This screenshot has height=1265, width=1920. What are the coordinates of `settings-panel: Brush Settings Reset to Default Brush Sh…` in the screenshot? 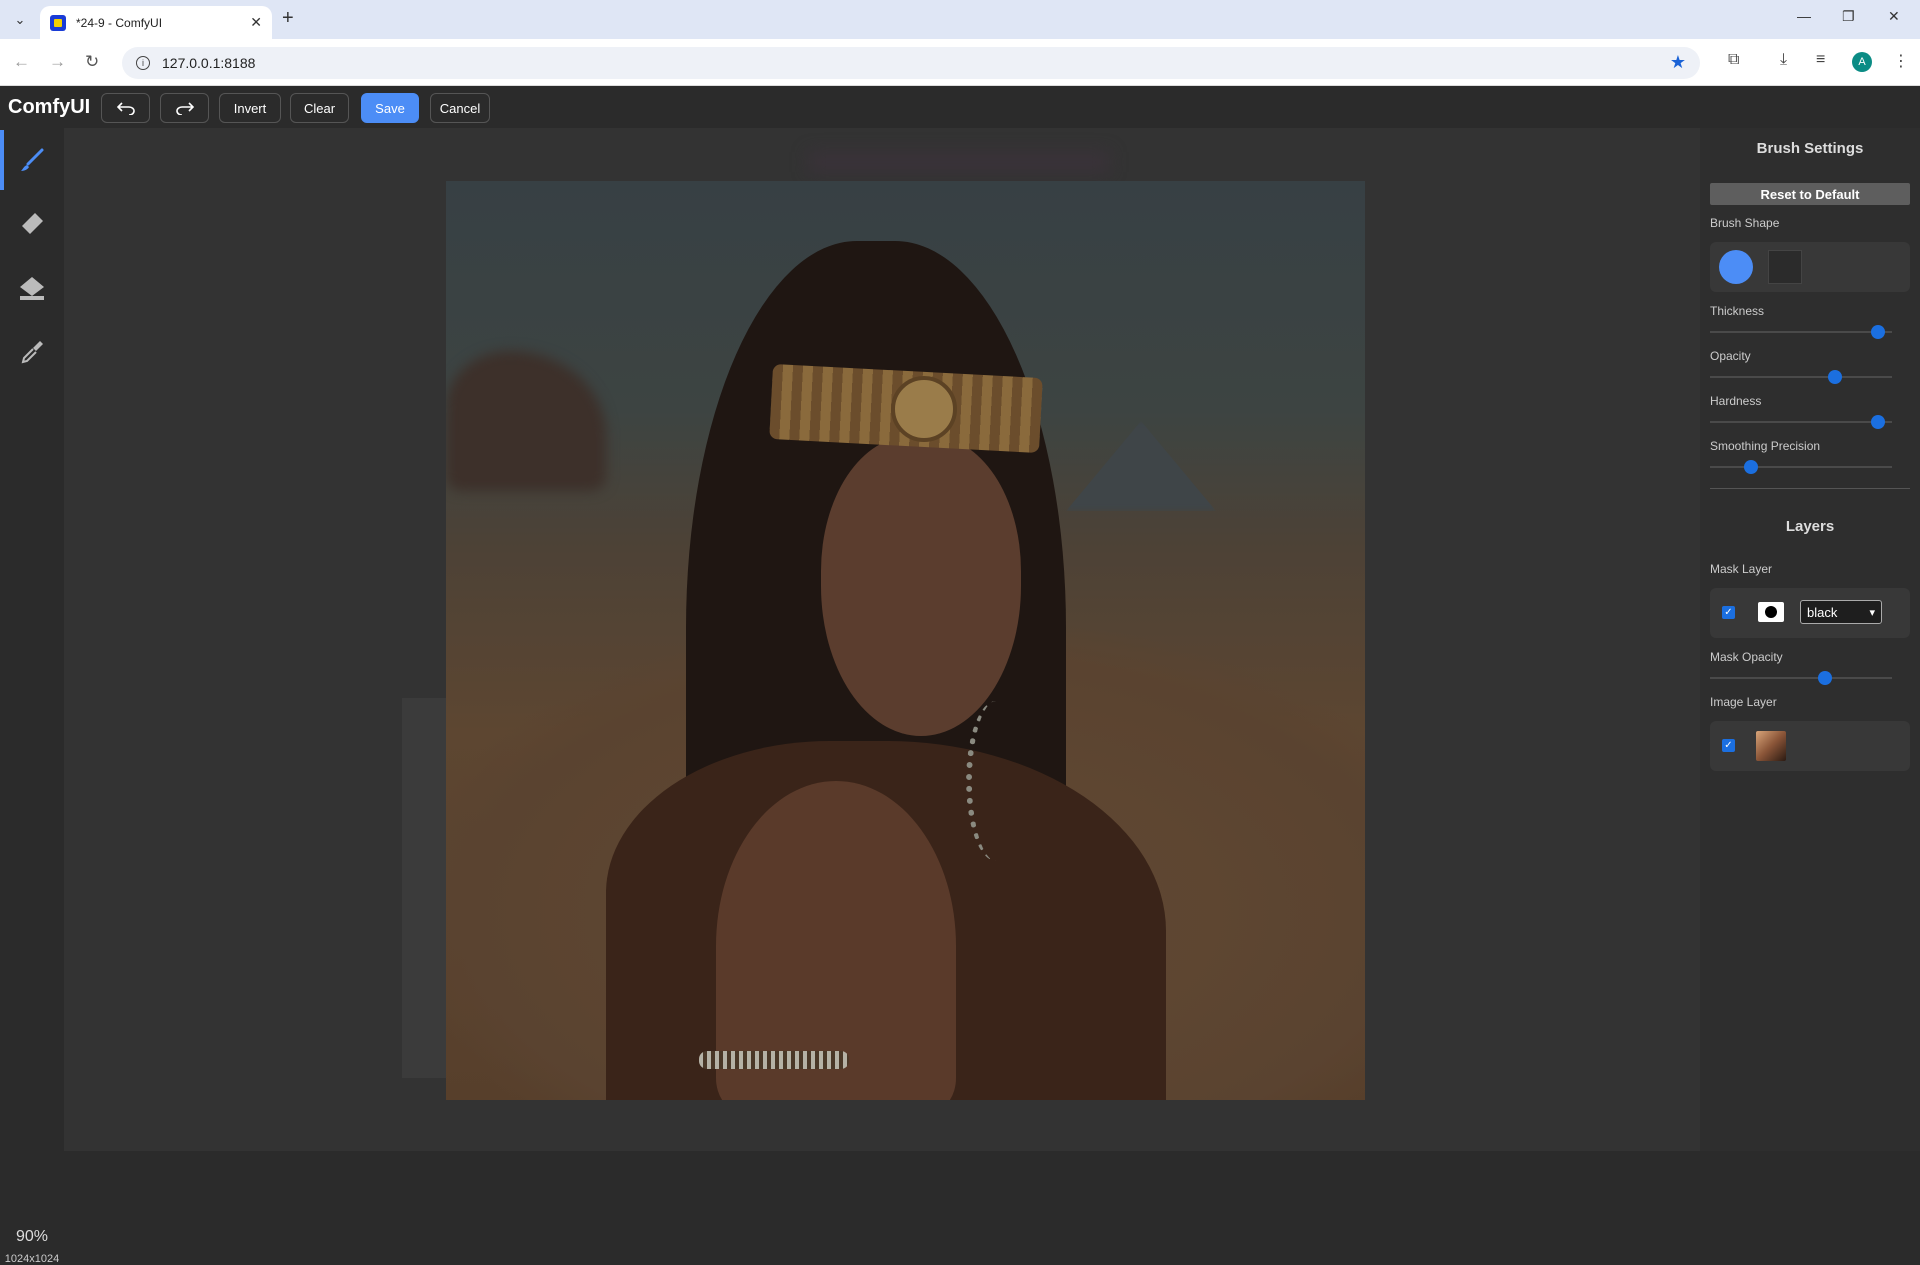 It's located at (1810, 639).